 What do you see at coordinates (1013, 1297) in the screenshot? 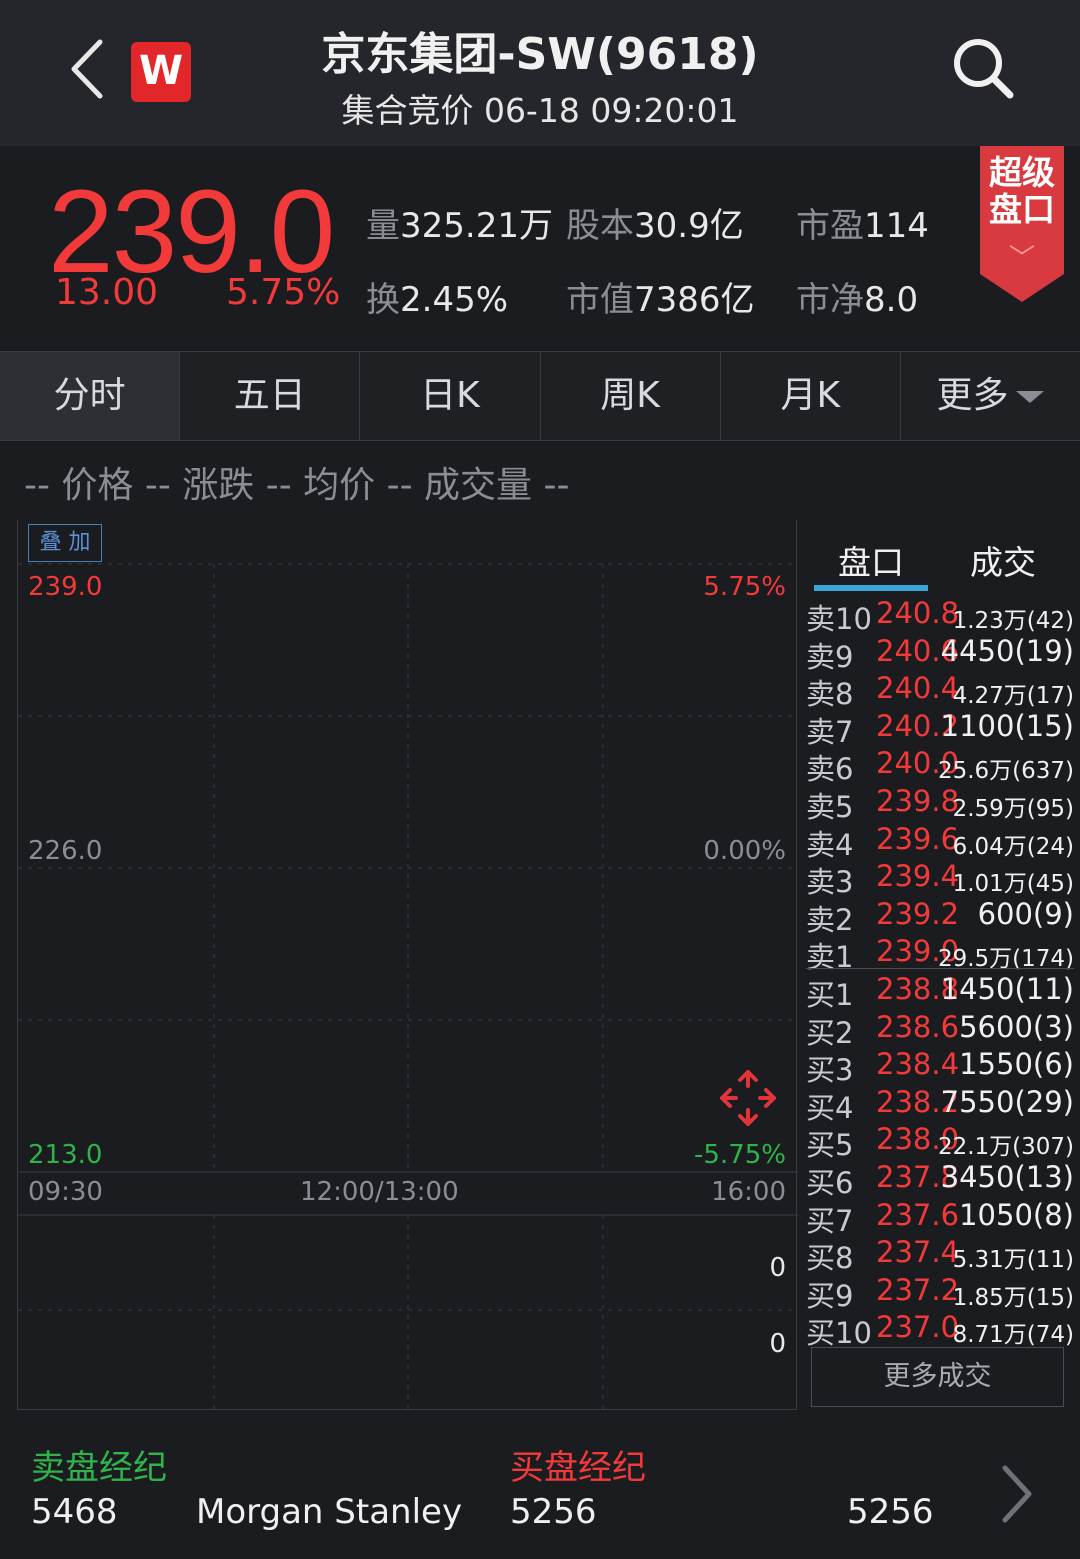
I see `level-volume: 1.85万(15)` at bounding box center [1013, 1297].